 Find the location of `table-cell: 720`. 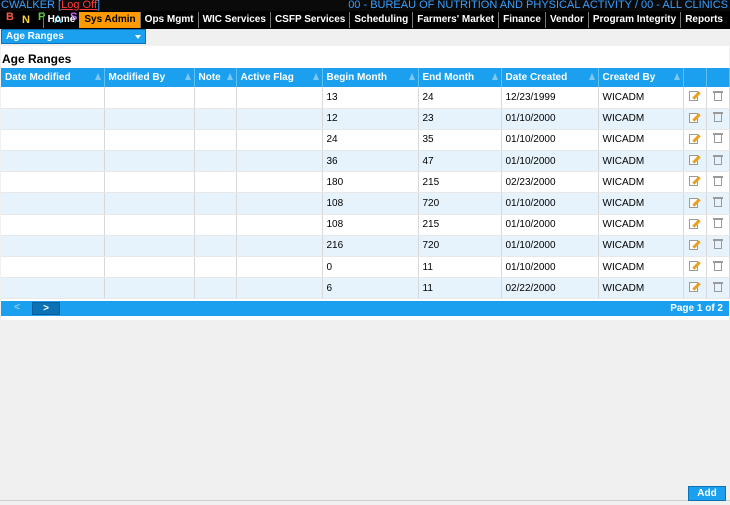

table-cell: 720 is located at coordinates (460, 246).